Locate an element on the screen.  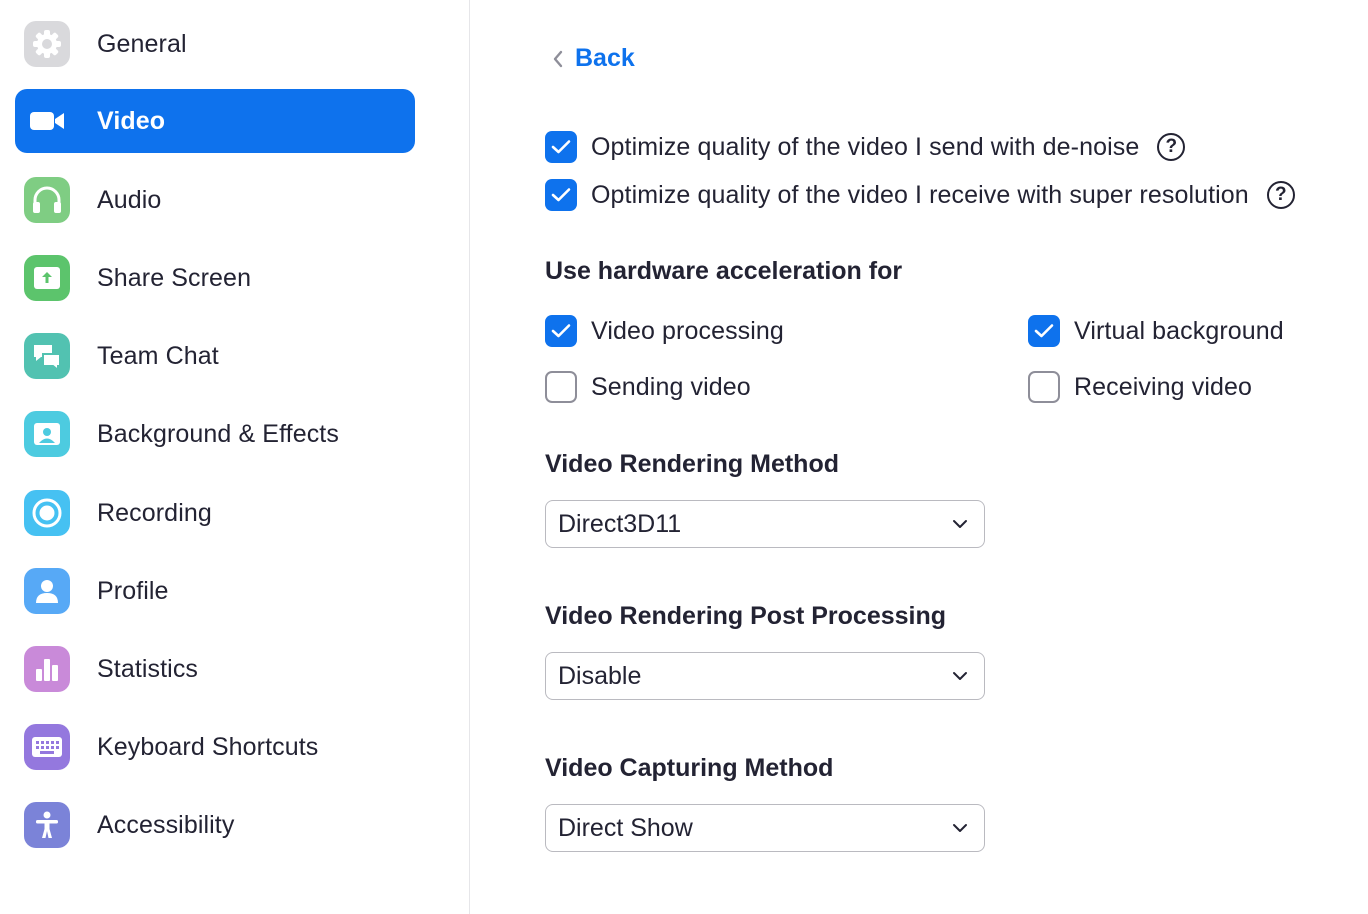
keyboard-icon is located at coordinates (47, 747).